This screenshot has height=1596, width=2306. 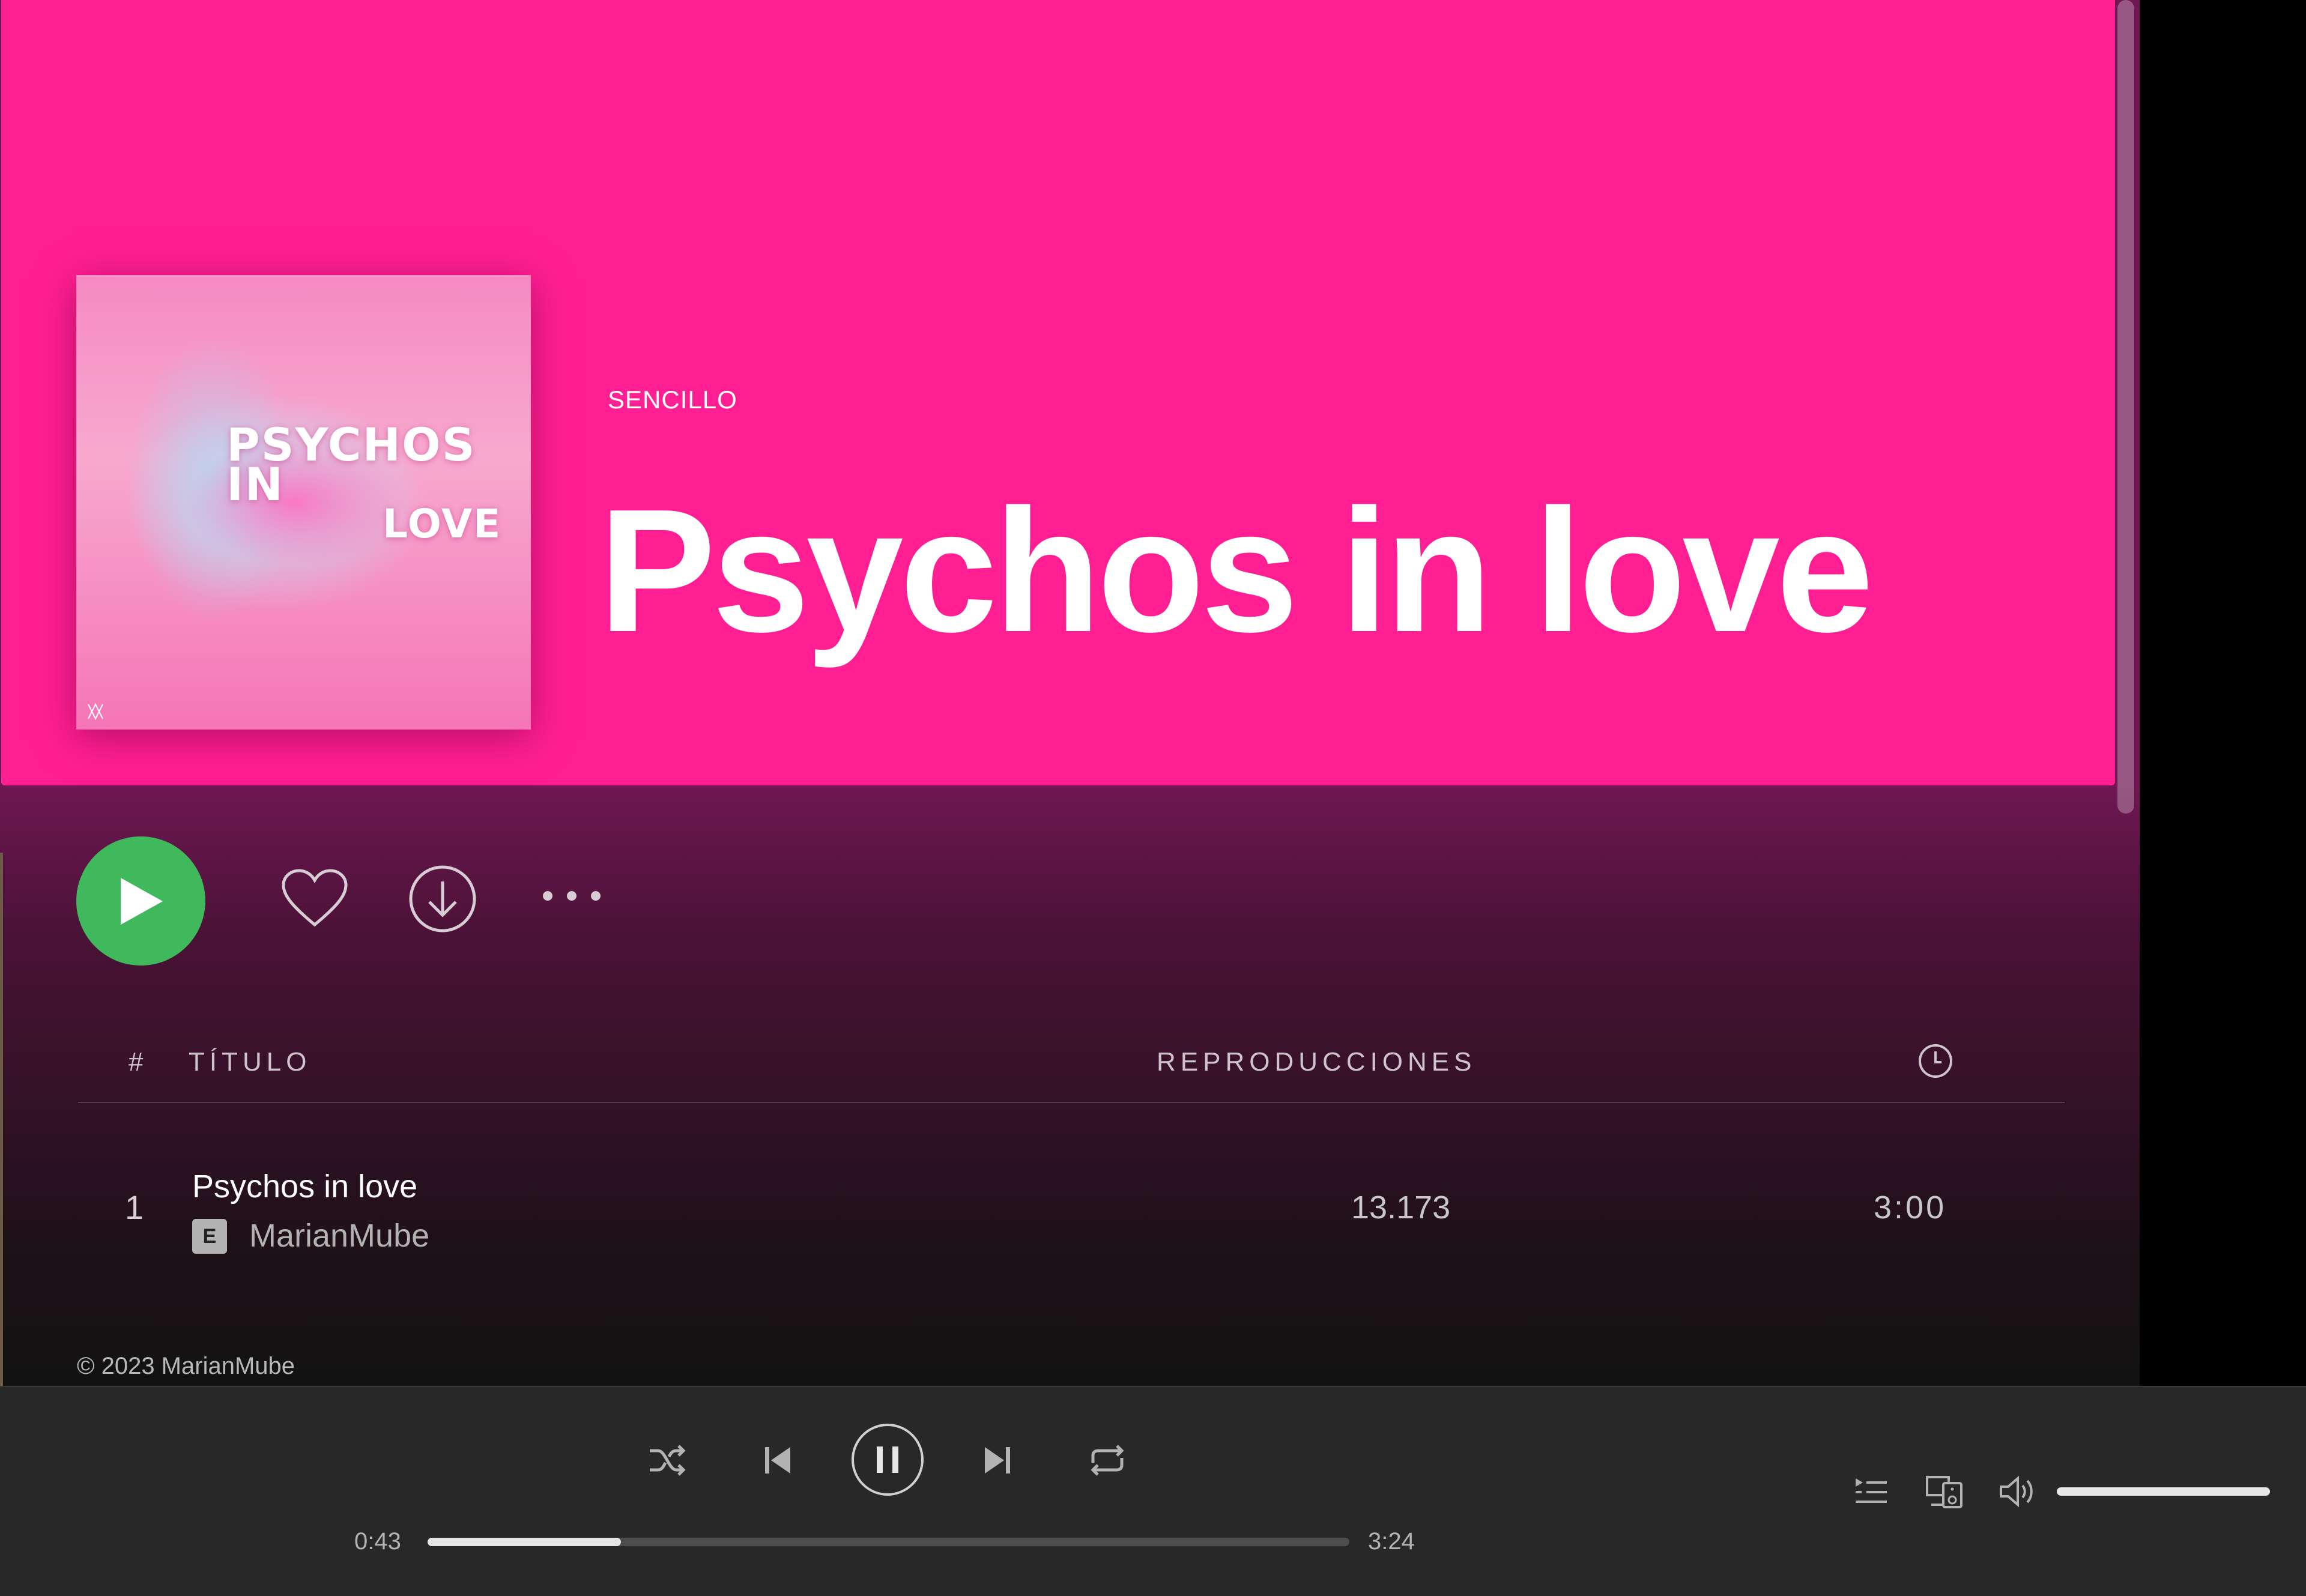 I want to click on pause-icon, so click(x=887, y=1459).